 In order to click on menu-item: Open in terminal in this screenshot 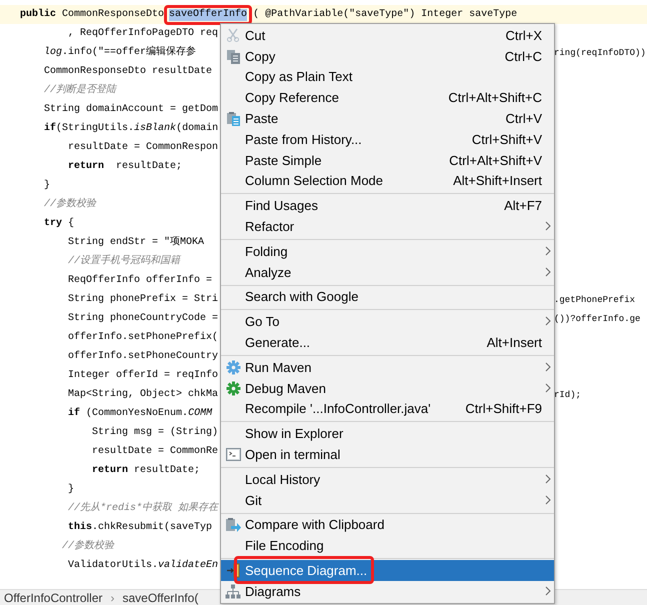, I will do `click(387, 454)`.